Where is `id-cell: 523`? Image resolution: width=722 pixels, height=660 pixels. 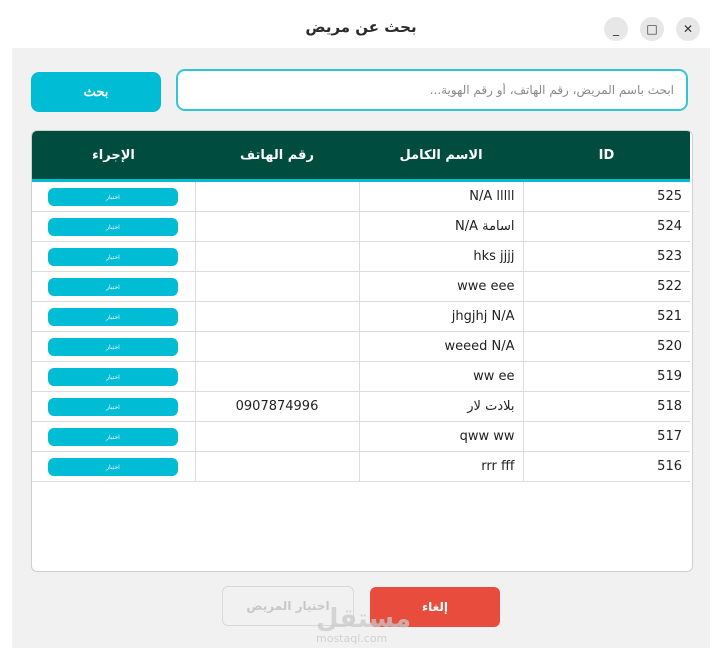 id-cell: 523 is located at coordinates (606, 256).